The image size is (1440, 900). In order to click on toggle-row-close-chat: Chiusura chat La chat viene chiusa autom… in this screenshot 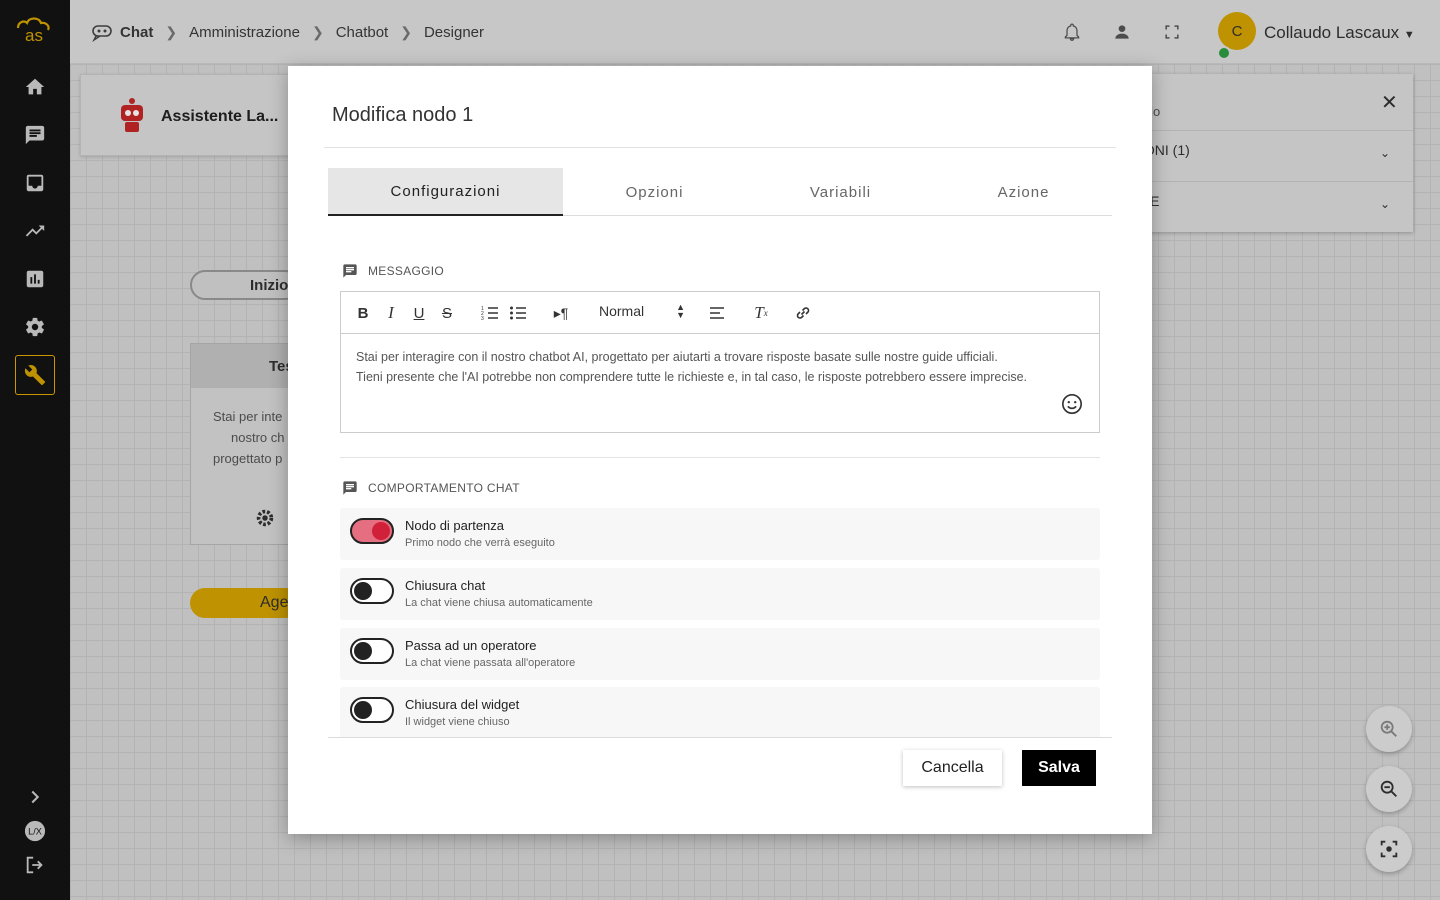, I will do `click(720, 594)`.